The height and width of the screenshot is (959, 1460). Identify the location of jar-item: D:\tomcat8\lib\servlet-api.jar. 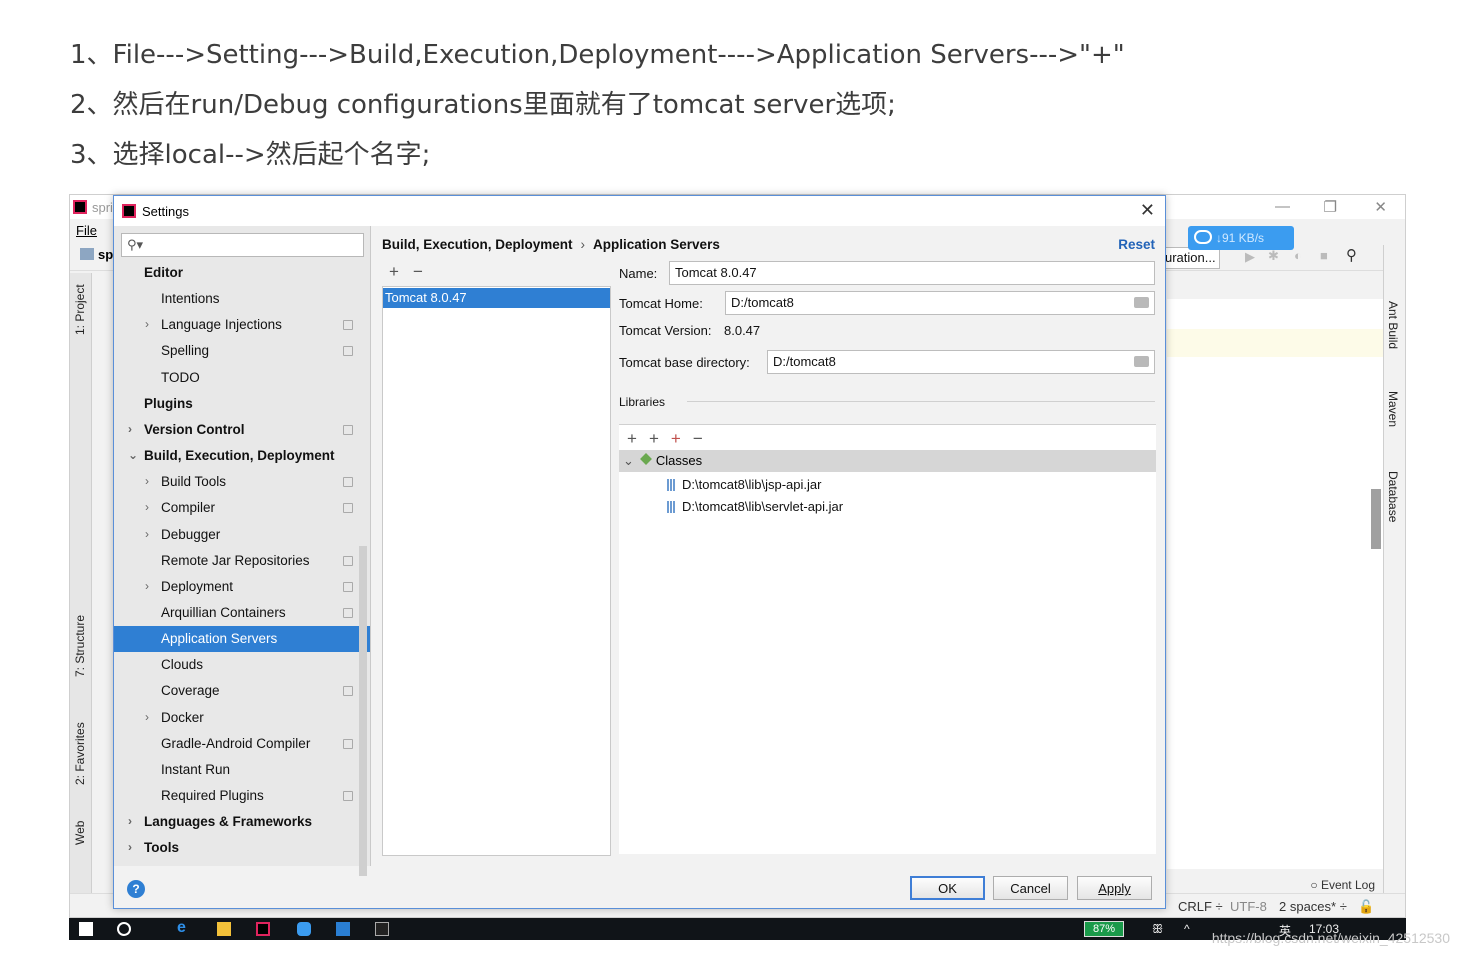
(755, 506).